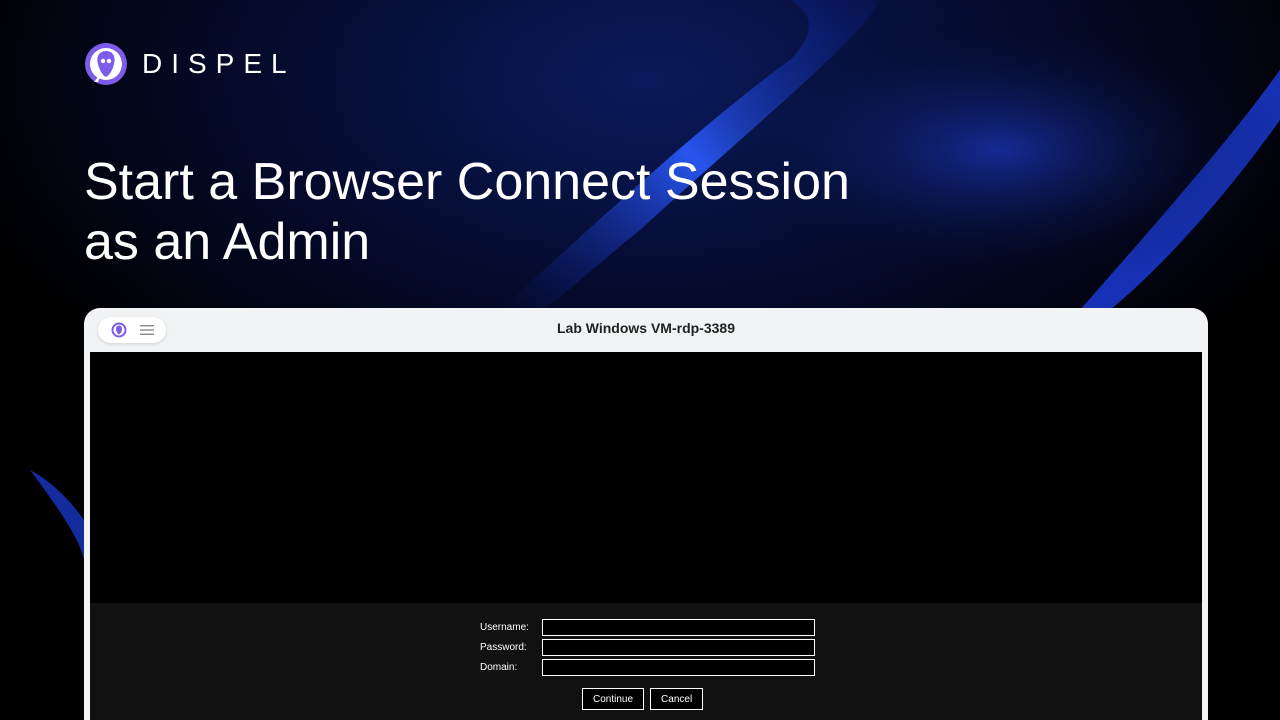  I want to click on window-title: Lab Windows VM-rdp-3389, so click(645, 328).